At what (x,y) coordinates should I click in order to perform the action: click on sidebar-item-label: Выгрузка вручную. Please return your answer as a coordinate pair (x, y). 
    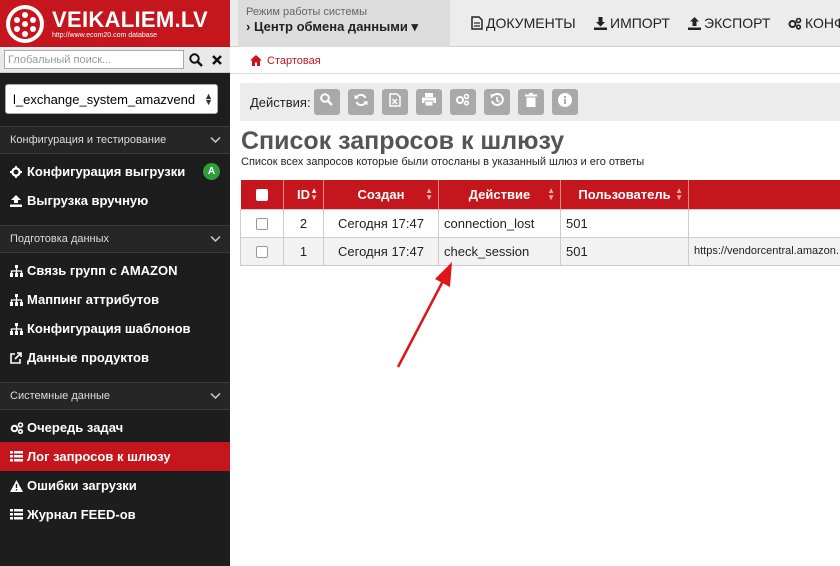
    Looking at the image, I should click on (88, 200).